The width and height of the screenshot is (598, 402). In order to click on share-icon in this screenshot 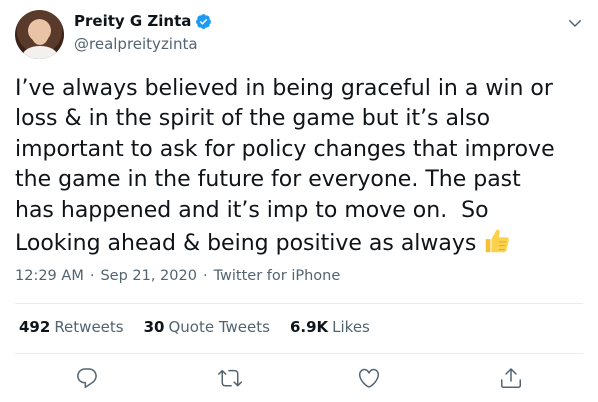, I will do `click(511, 378)`.